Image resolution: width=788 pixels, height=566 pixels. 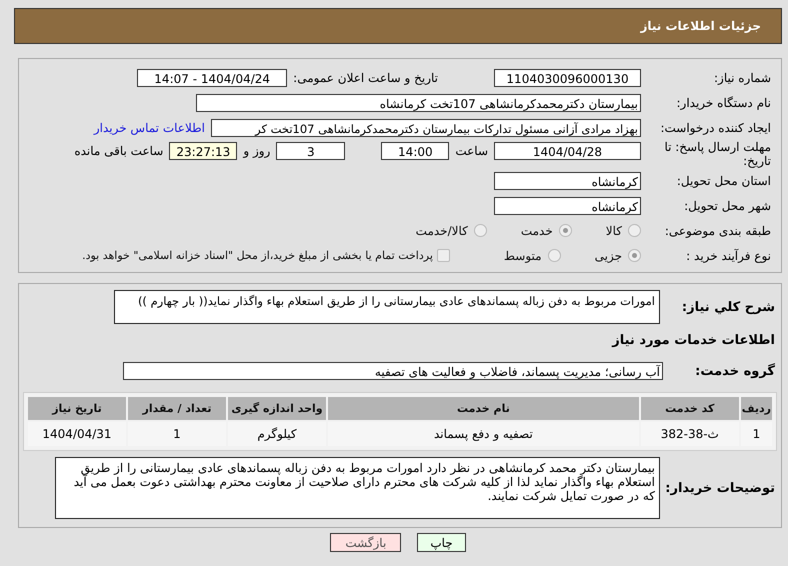 What do you see at coordinates (735, 371) in the screenshot?
I see `field-label: گروه خدمت:` at bounding box center [735, 371].